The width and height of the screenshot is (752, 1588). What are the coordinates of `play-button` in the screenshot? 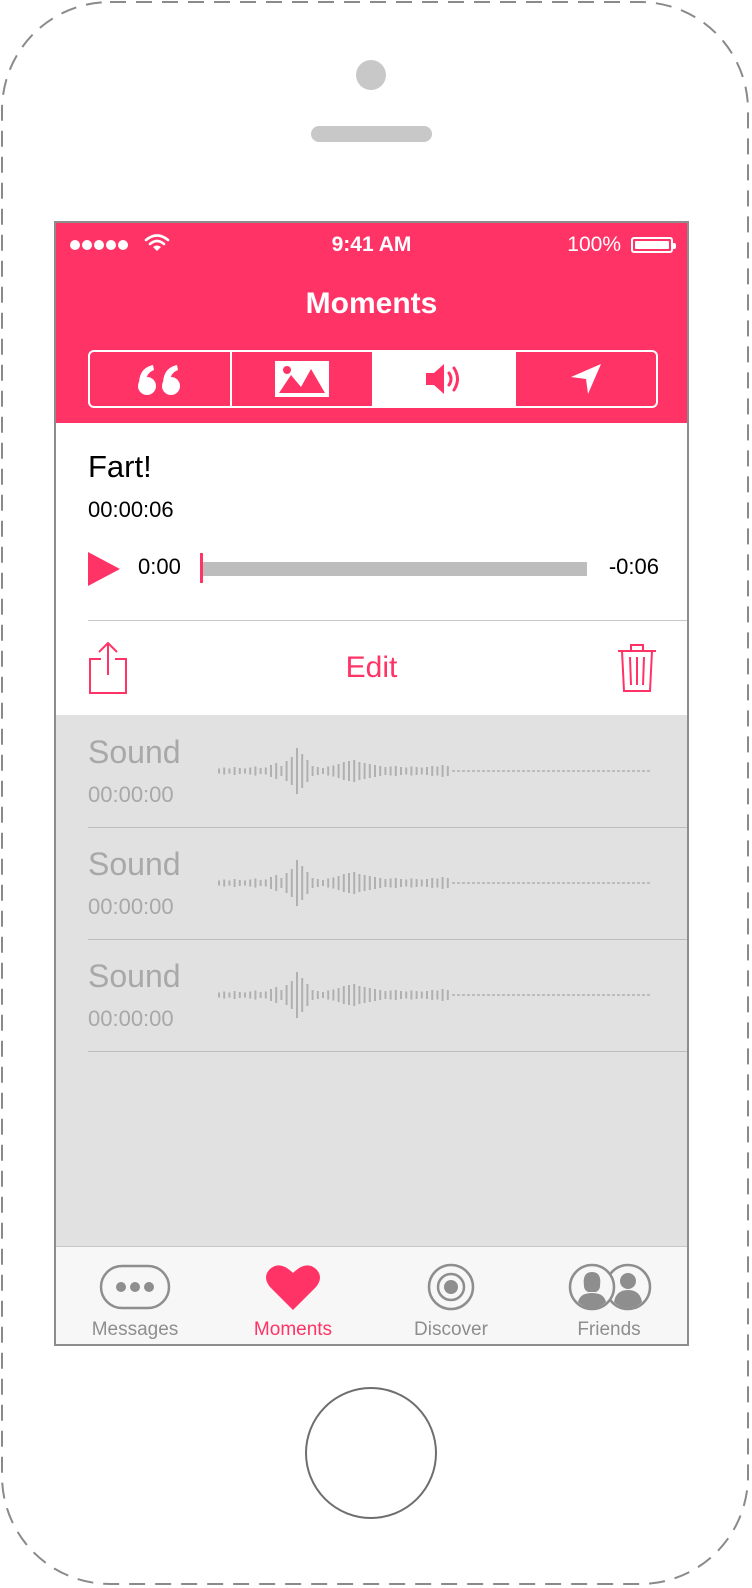 It's located at (104, 569).